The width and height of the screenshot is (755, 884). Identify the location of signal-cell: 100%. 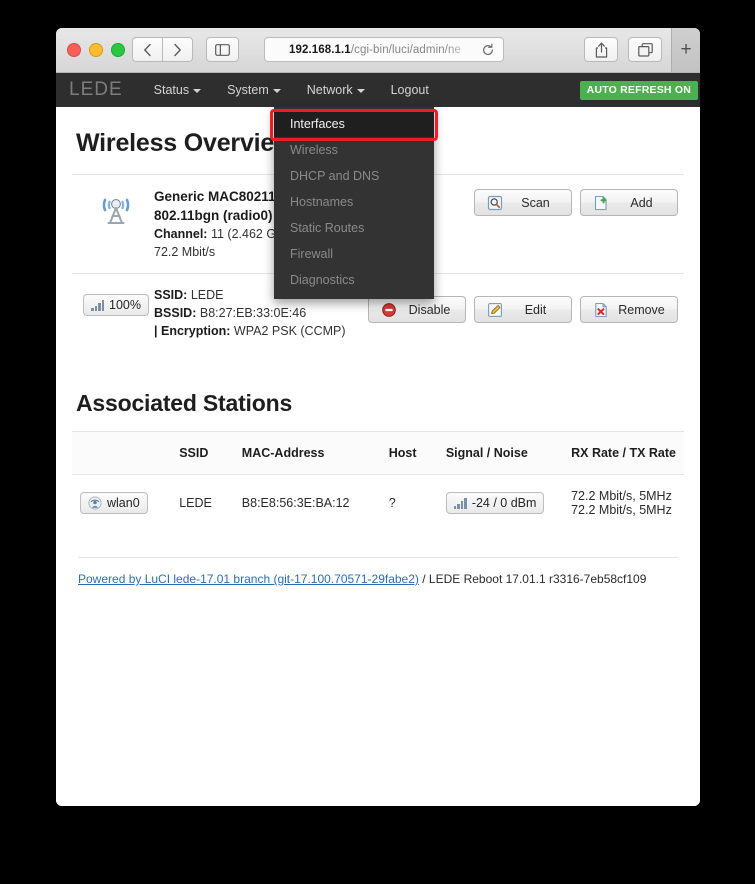
(116, 301).